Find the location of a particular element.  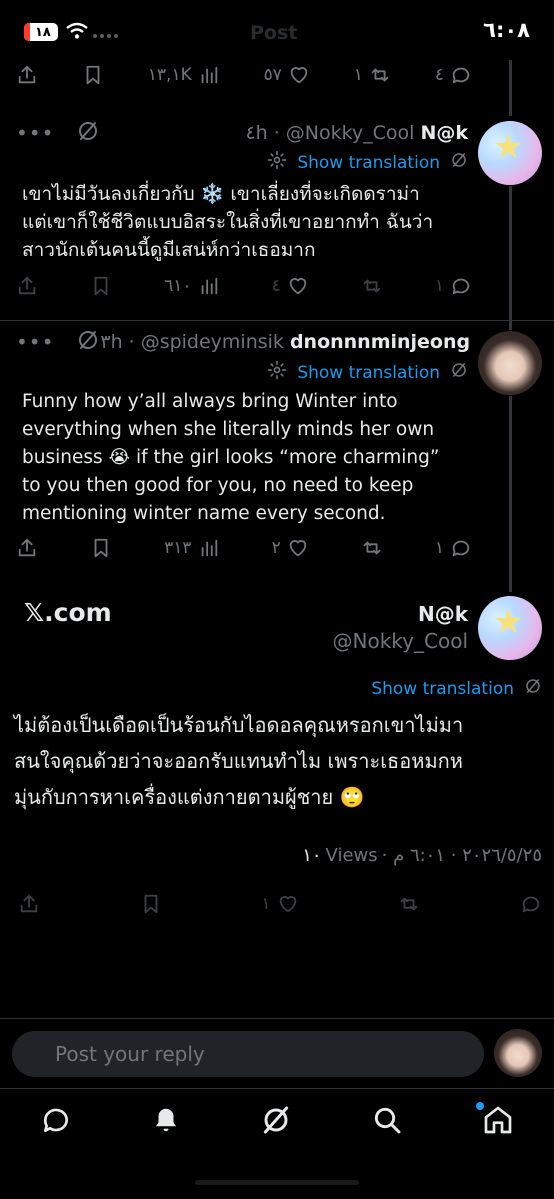

text-line: Funny how y’all always bring Winter into is located at coordinates (210, 401).